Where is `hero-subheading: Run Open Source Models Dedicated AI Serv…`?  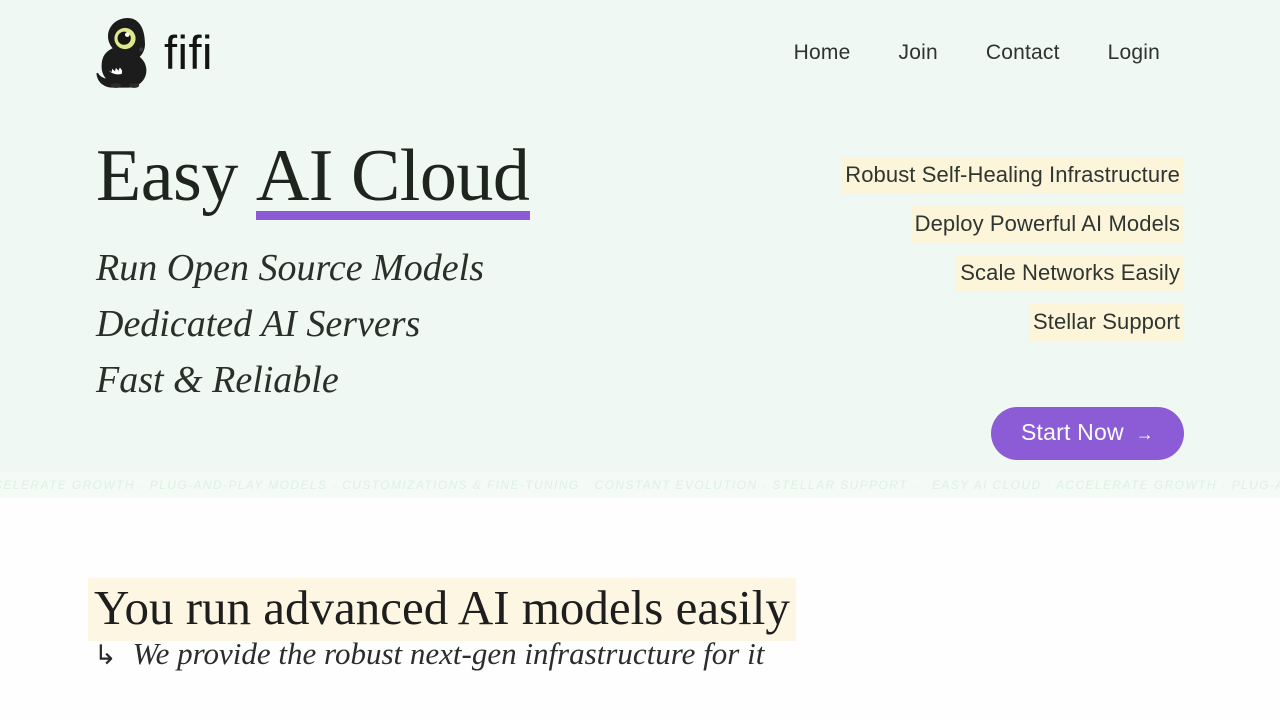
hero-subheading: Run Open Source Models Dedicated AI Serv… is located at coordinates (406, 325).